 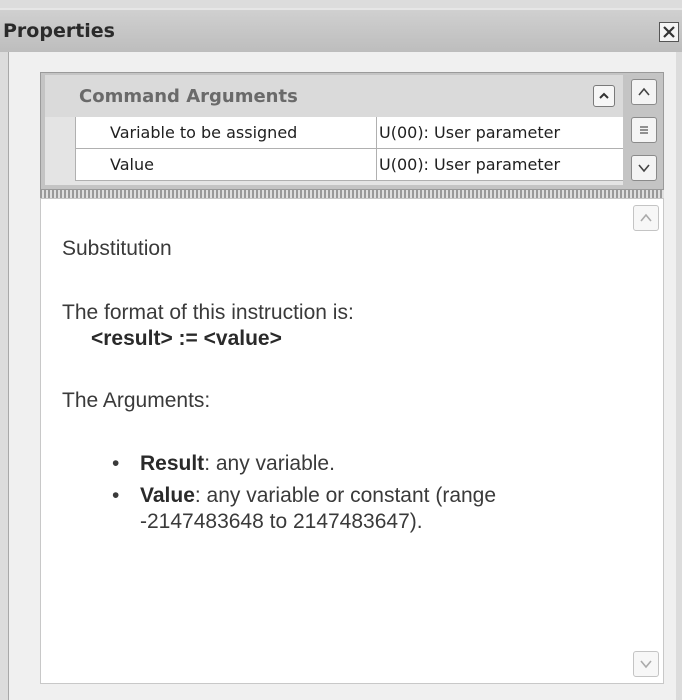 What do you see at coordinates (167, 495) in the screenshot?
I see `argument-name: Value` at bounding box center [167, 495].